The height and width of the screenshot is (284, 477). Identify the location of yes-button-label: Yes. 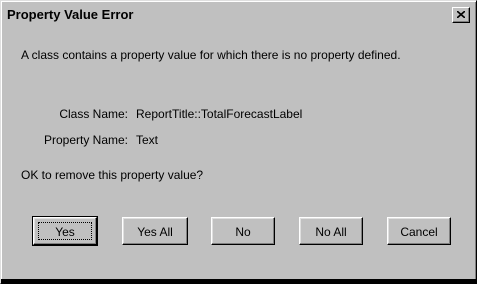
(65, 232).